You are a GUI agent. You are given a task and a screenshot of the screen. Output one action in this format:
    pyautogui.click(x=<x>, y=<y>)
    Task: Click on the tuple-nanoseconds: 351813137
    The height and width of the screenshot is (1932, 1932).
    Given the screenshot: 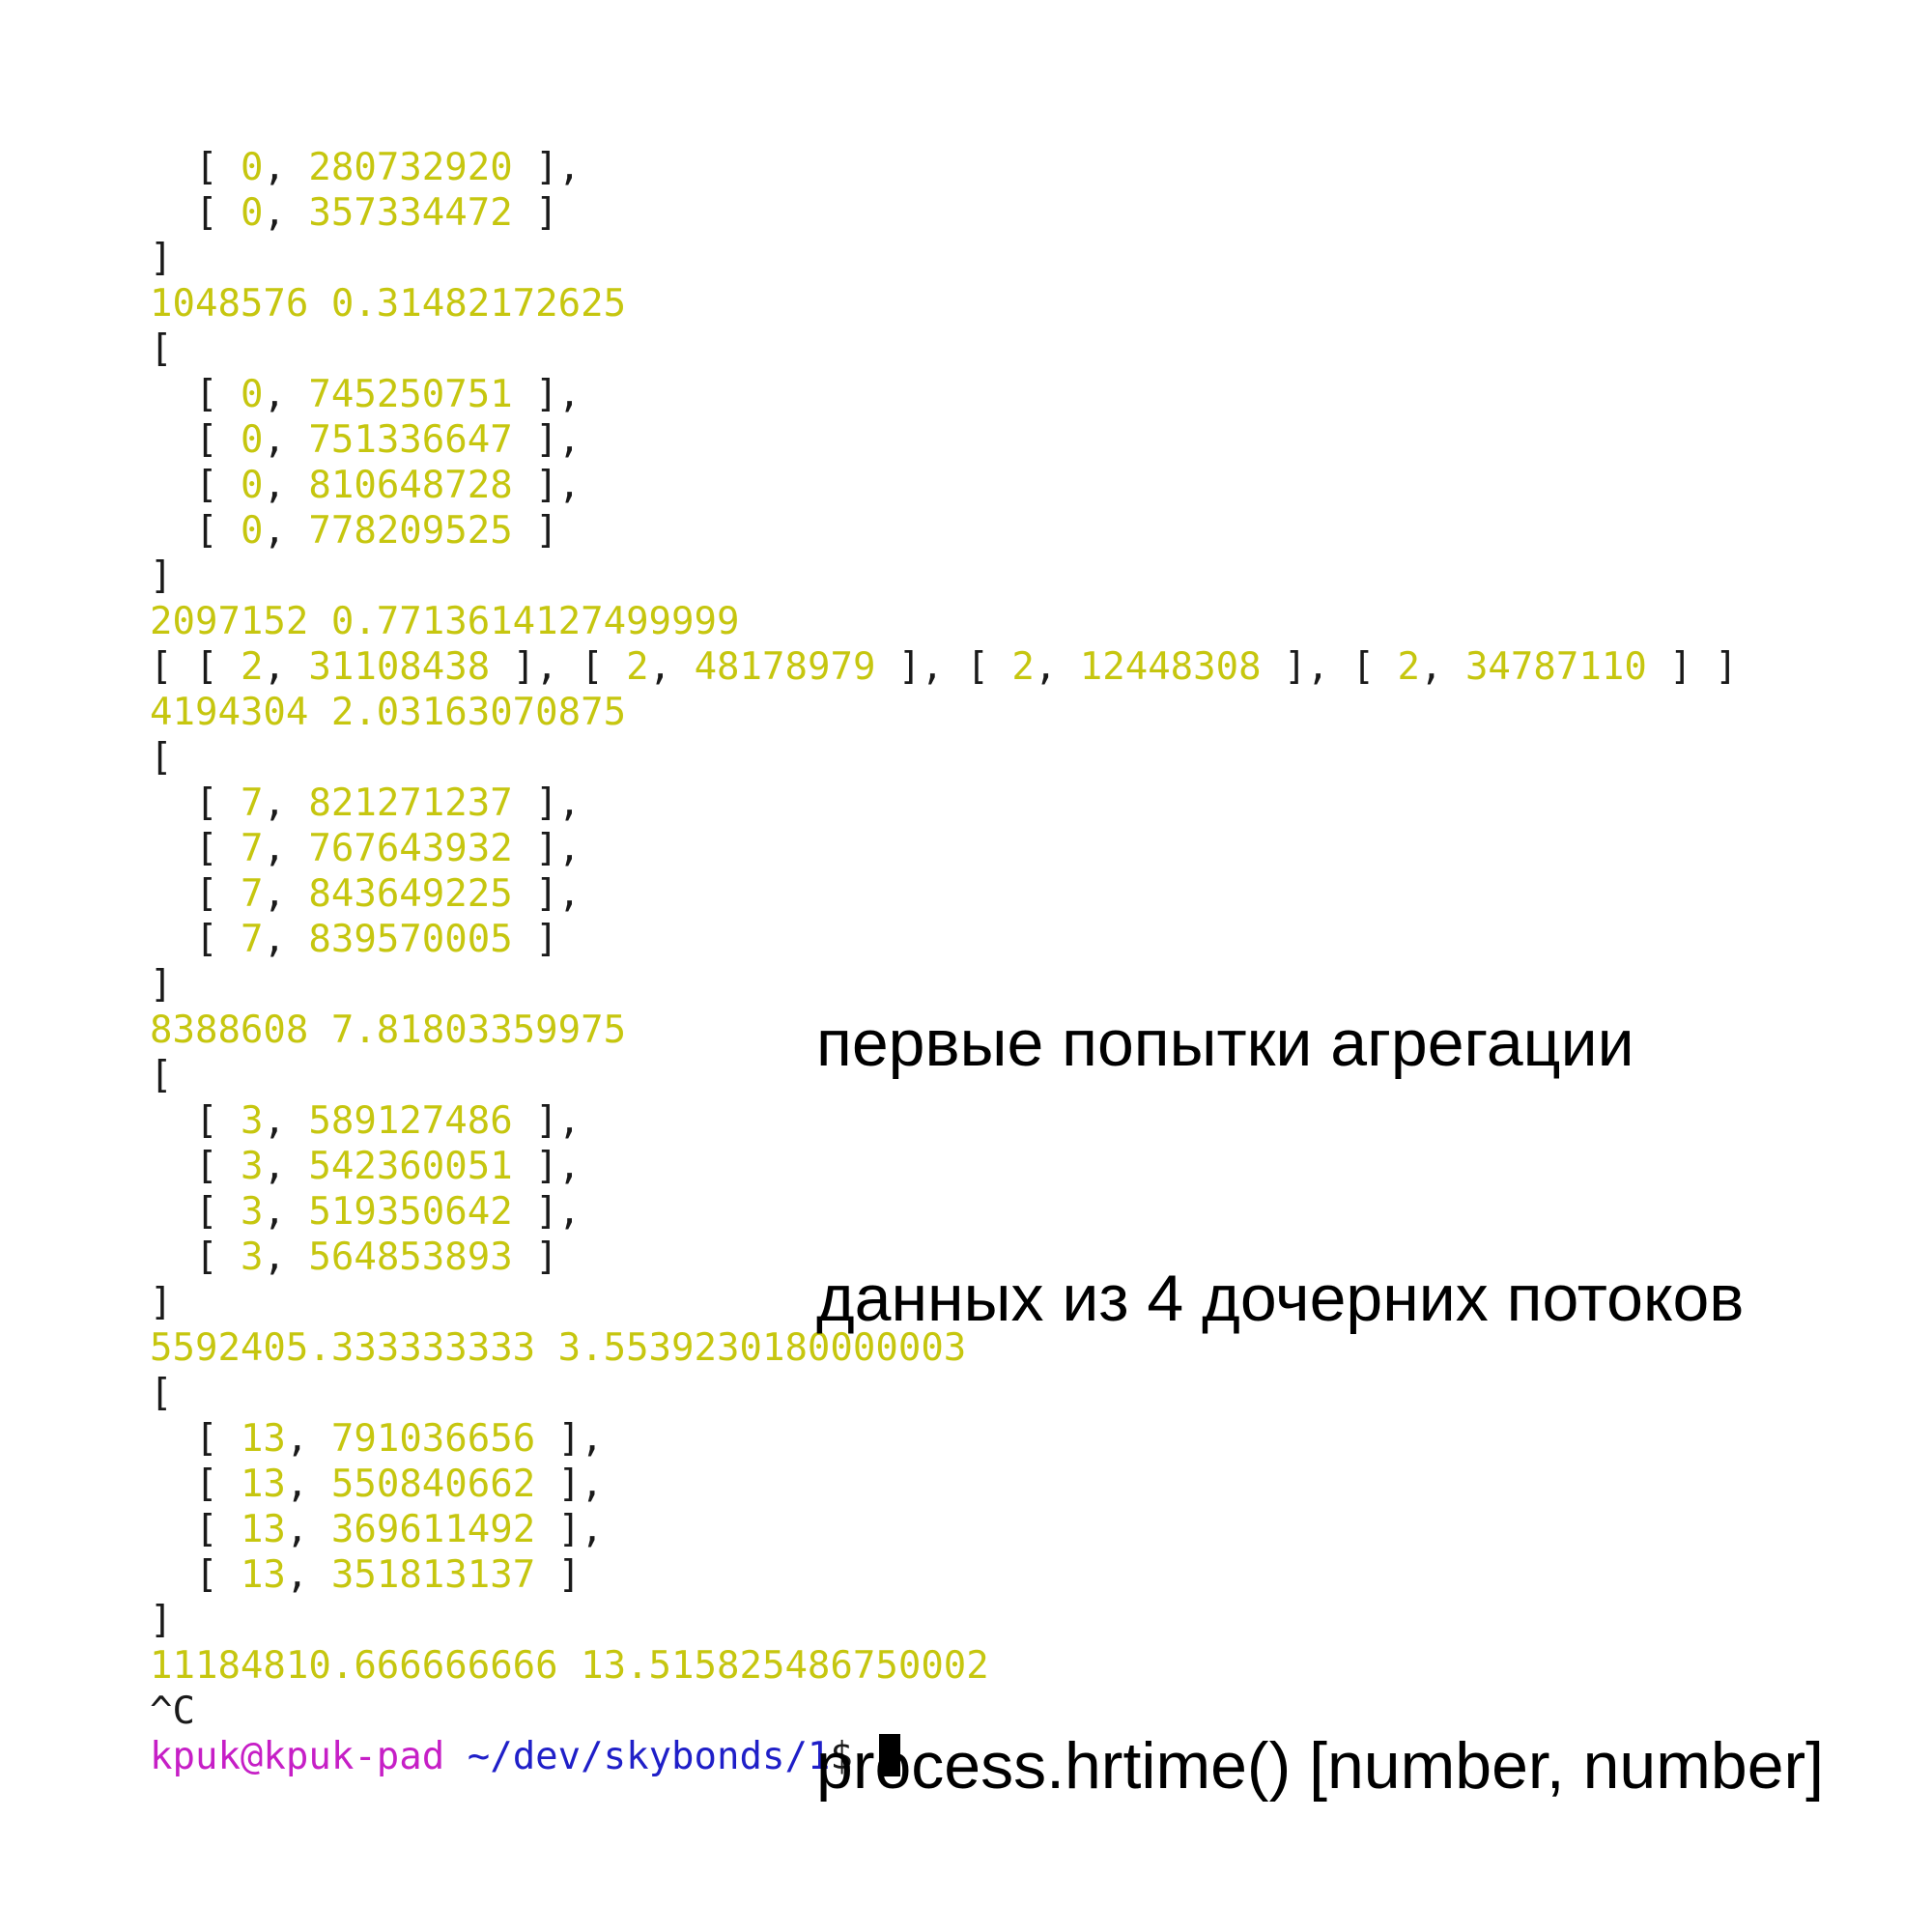 What is the action you would take?
    pyautogui.click(x=433, y=1575)
    